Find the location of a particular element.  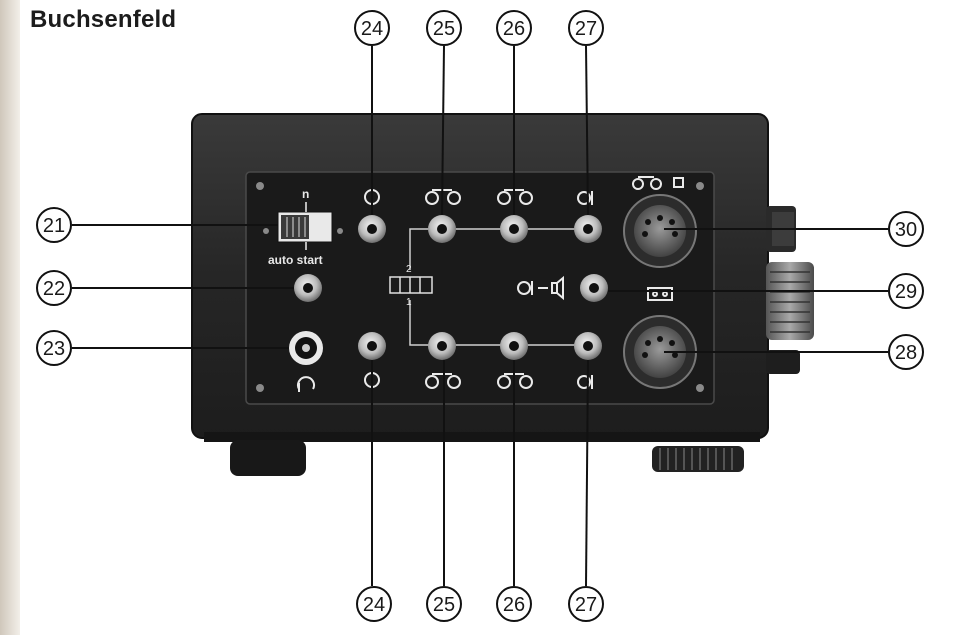

jack-reel-b-top is located at coordinates (514, 229).